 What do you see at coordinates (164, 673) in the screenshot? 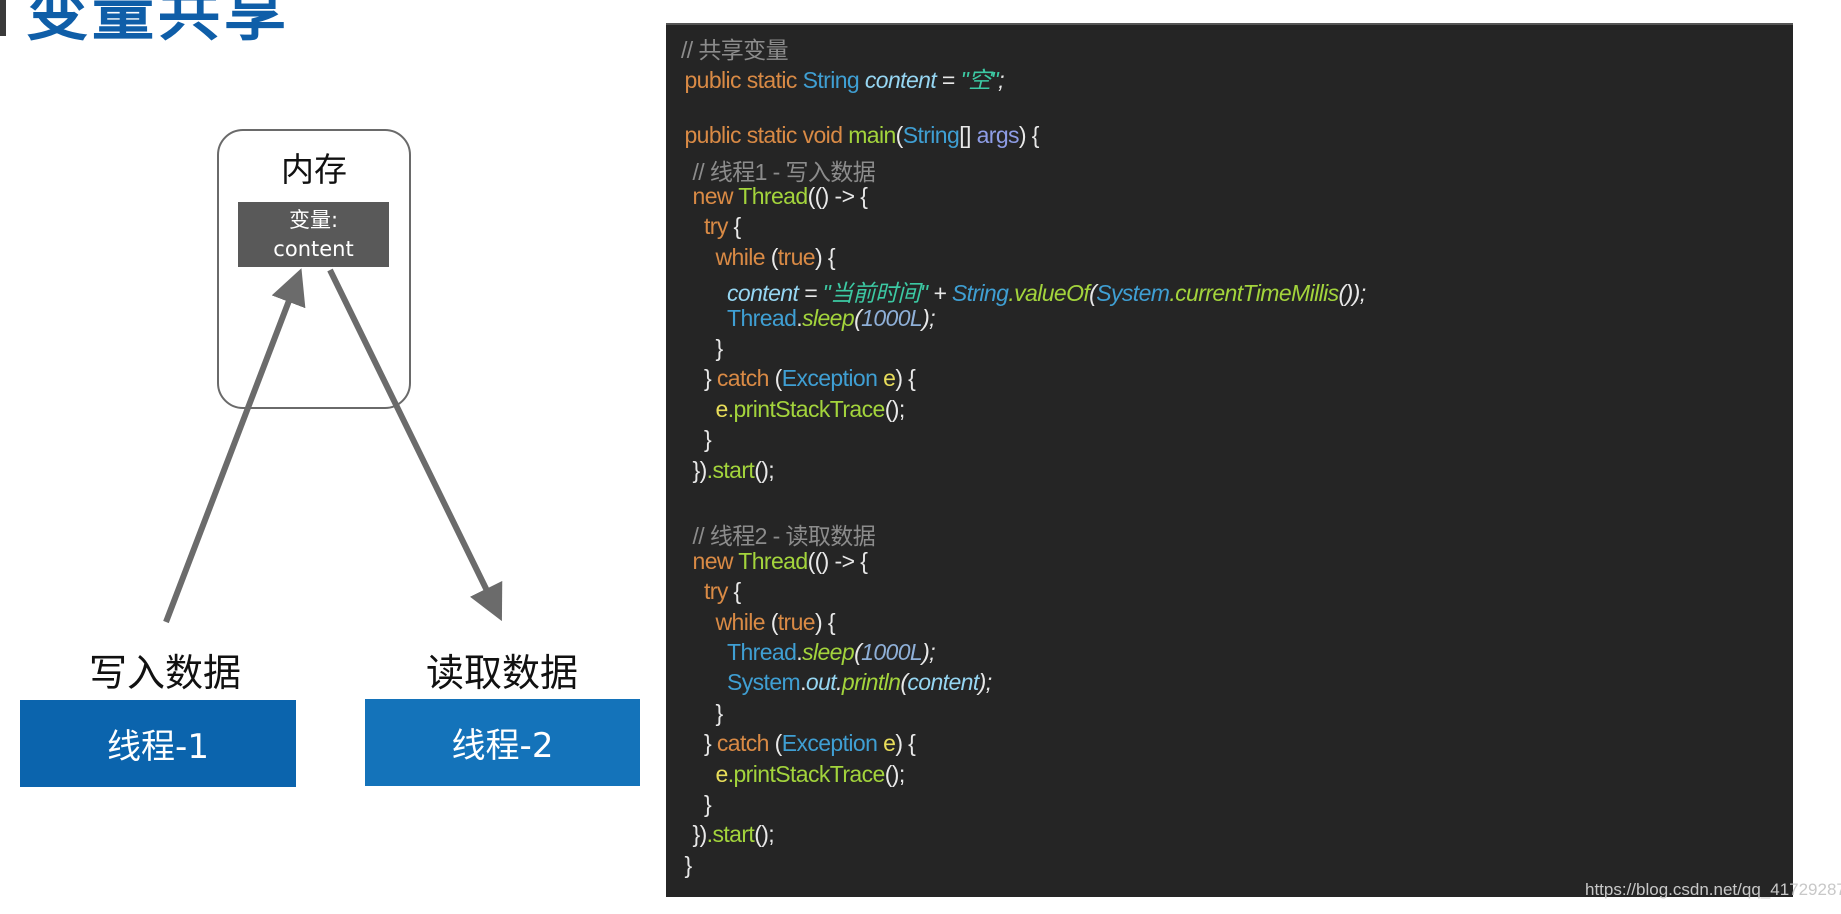
I see `write-data-label: 写入数据` at bounding box center [164, 673].